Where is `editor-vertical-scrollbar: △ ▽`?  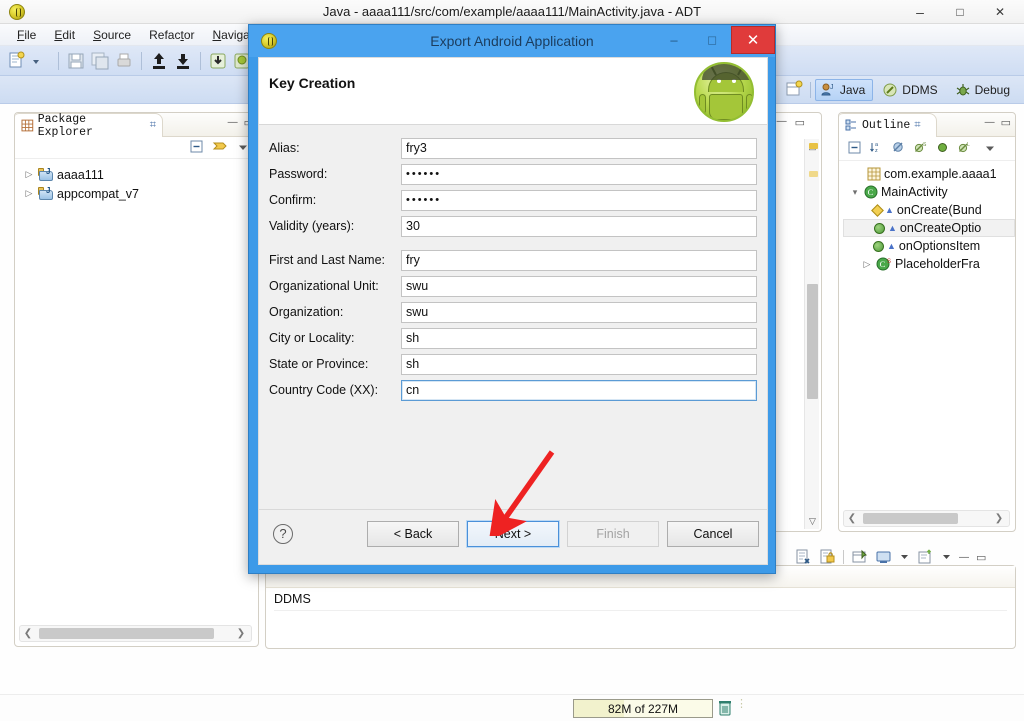 editor-vertical-scrollbar: △ ▽ is located at coordinates (811, 334).